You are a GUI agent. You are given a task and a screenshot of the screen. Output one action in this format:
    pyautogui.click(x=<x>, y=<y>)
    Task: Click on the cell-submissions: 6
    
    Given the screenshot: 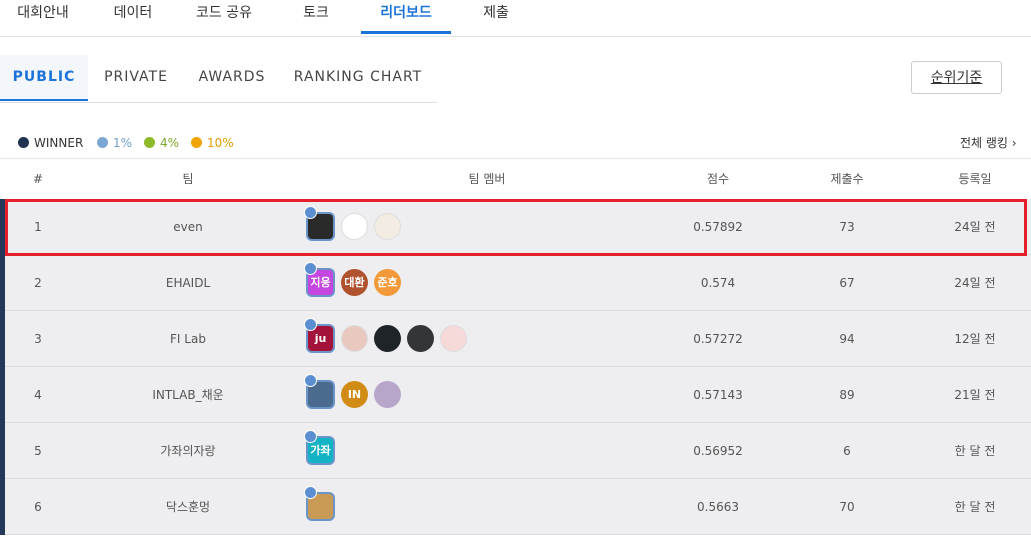 What is the action you would take?
    pyautogui.click(x=847, y=451)
    